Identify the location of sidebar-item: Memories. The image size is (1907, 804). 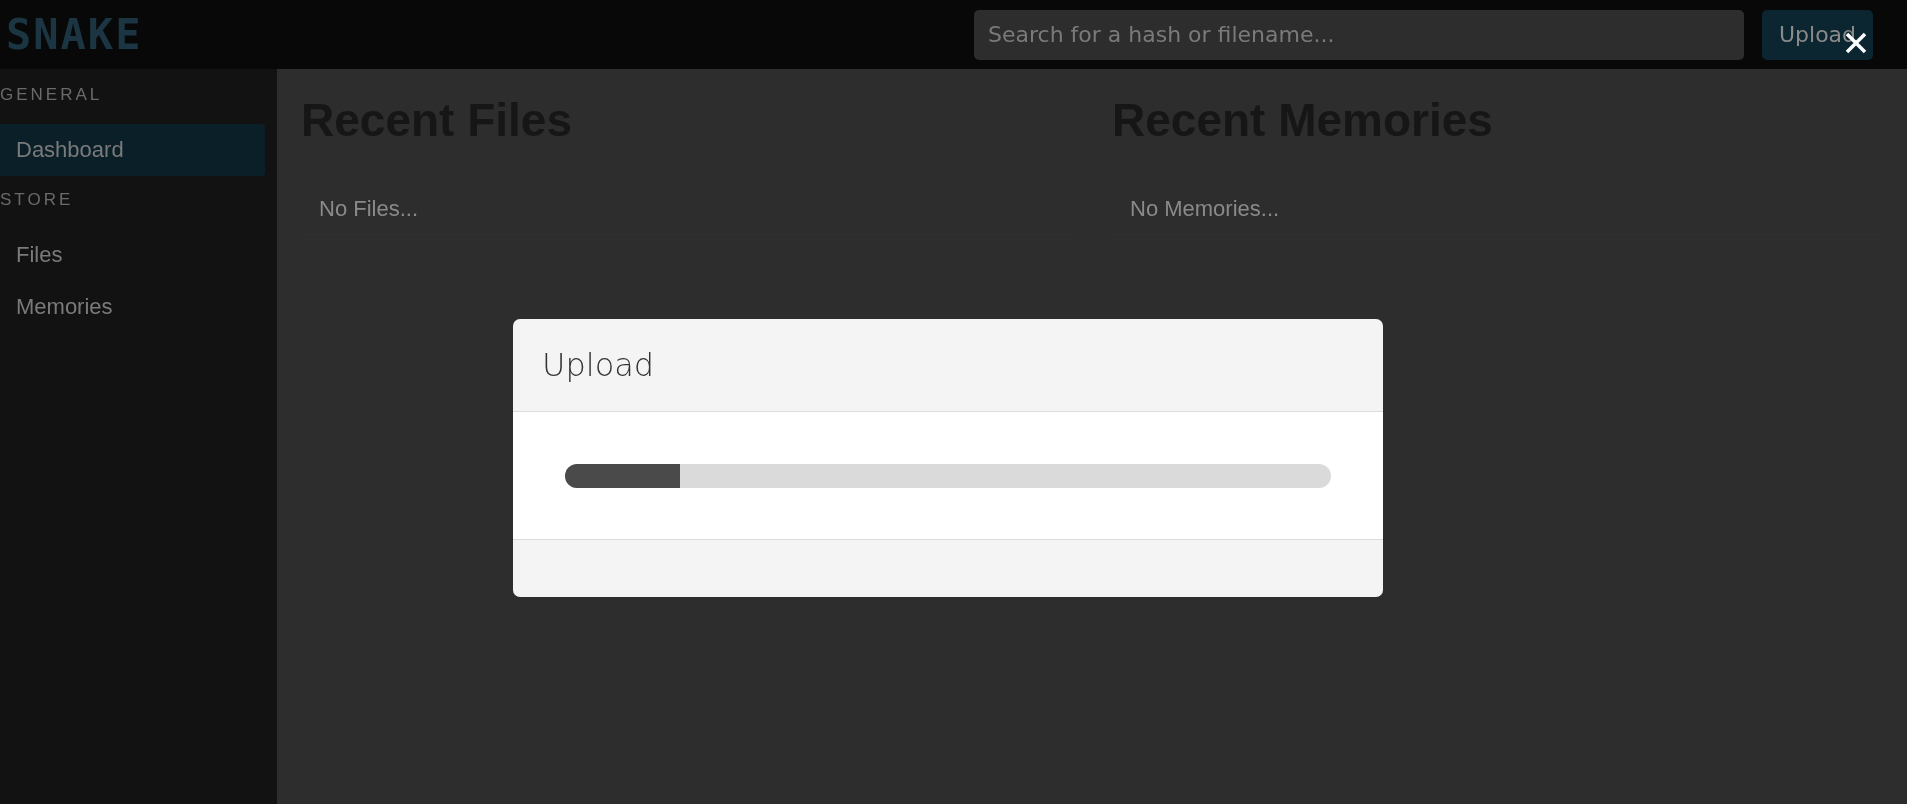
(132, 307).